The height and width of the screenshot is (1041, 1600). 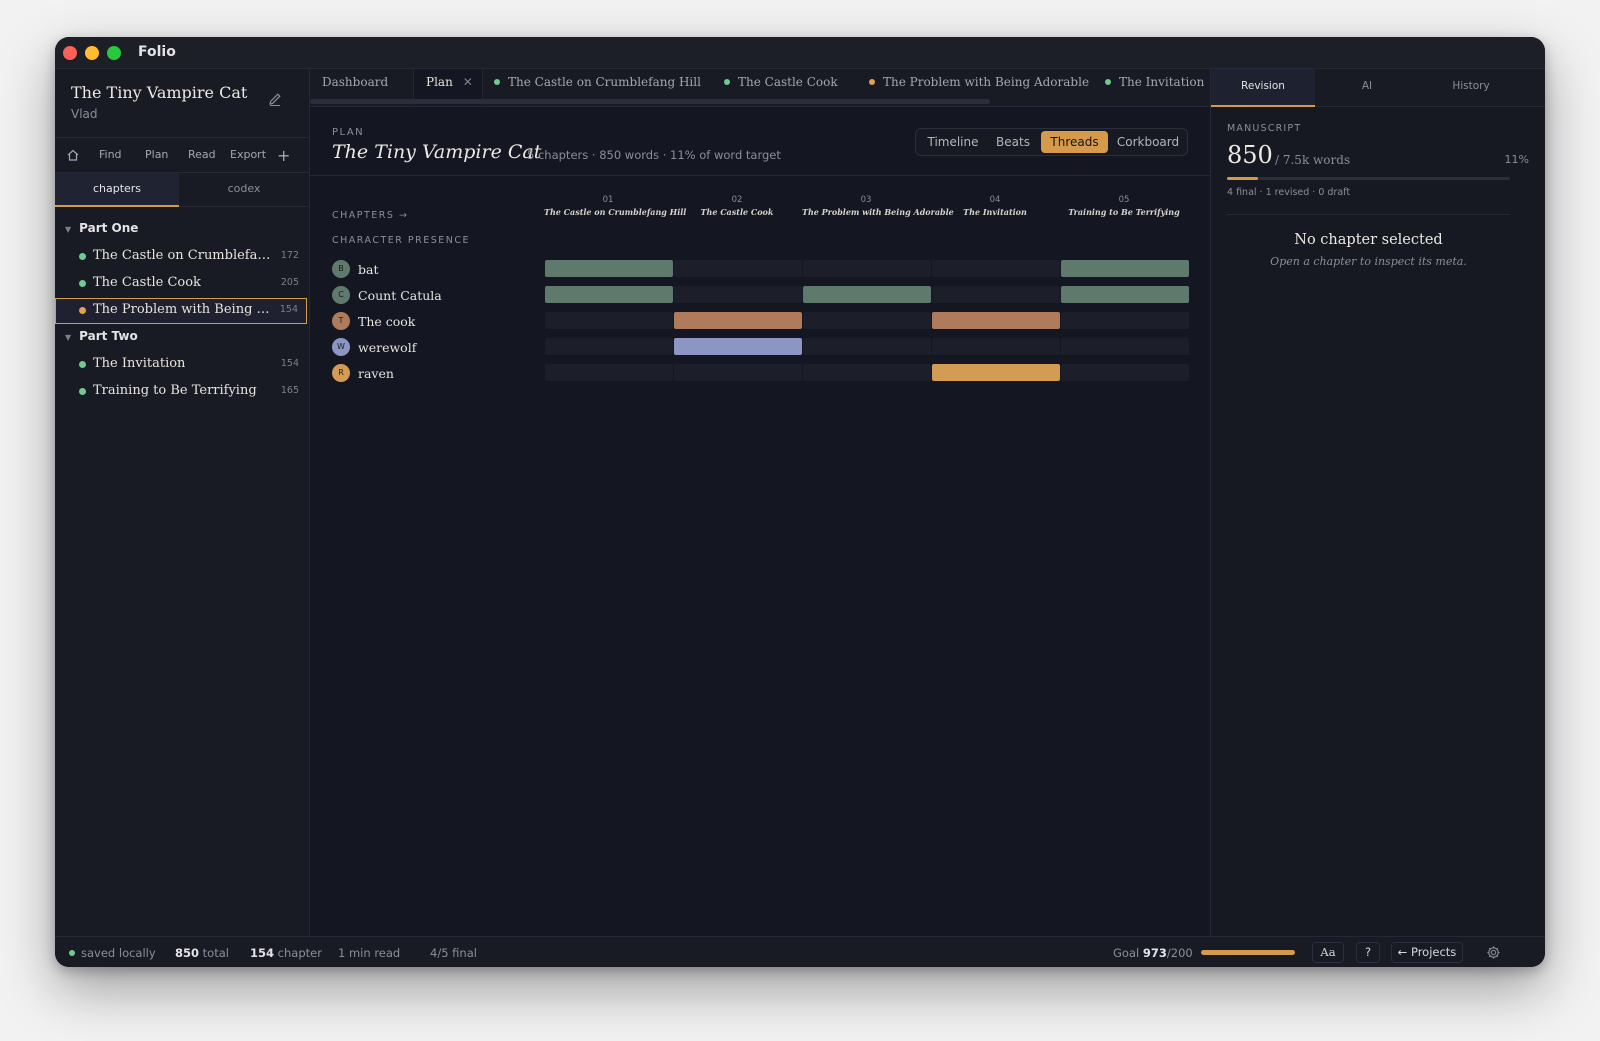 I want to click on view-corkboard-button: Corkboard, so click(x=1148, y=142).